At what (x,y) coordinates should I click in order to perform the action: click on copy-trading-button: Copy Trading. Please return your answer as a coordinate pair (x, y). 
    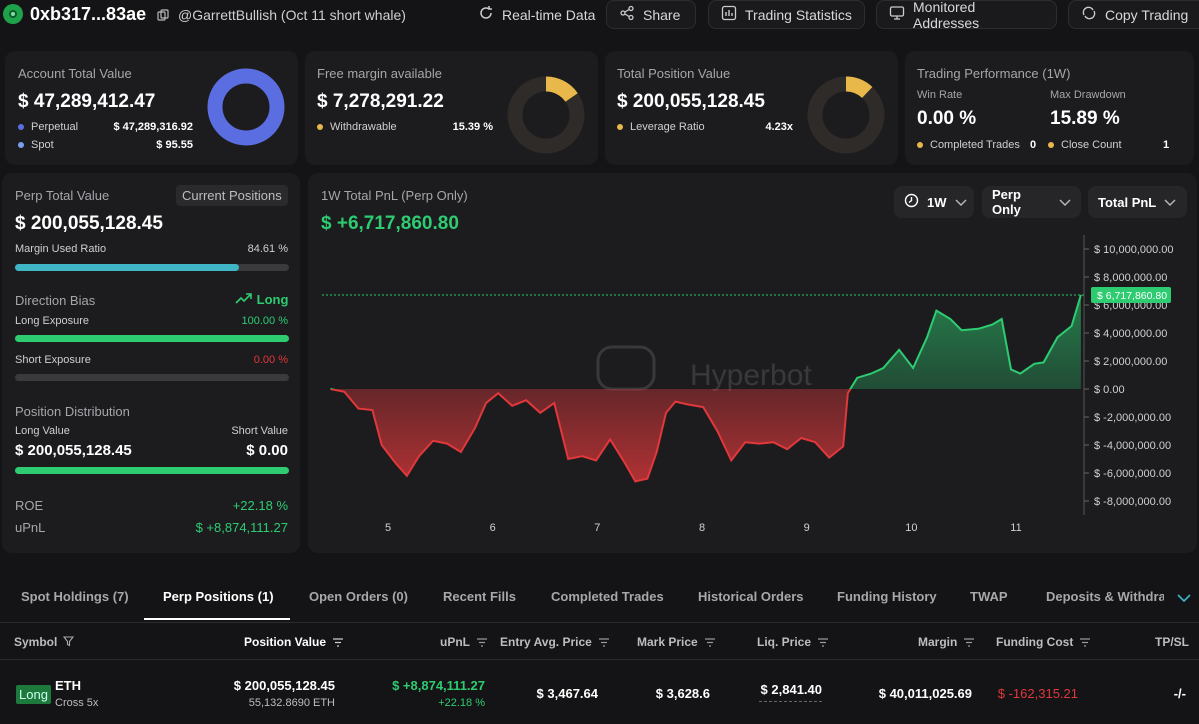
    Looking at the image, I should click on (1133, 14).